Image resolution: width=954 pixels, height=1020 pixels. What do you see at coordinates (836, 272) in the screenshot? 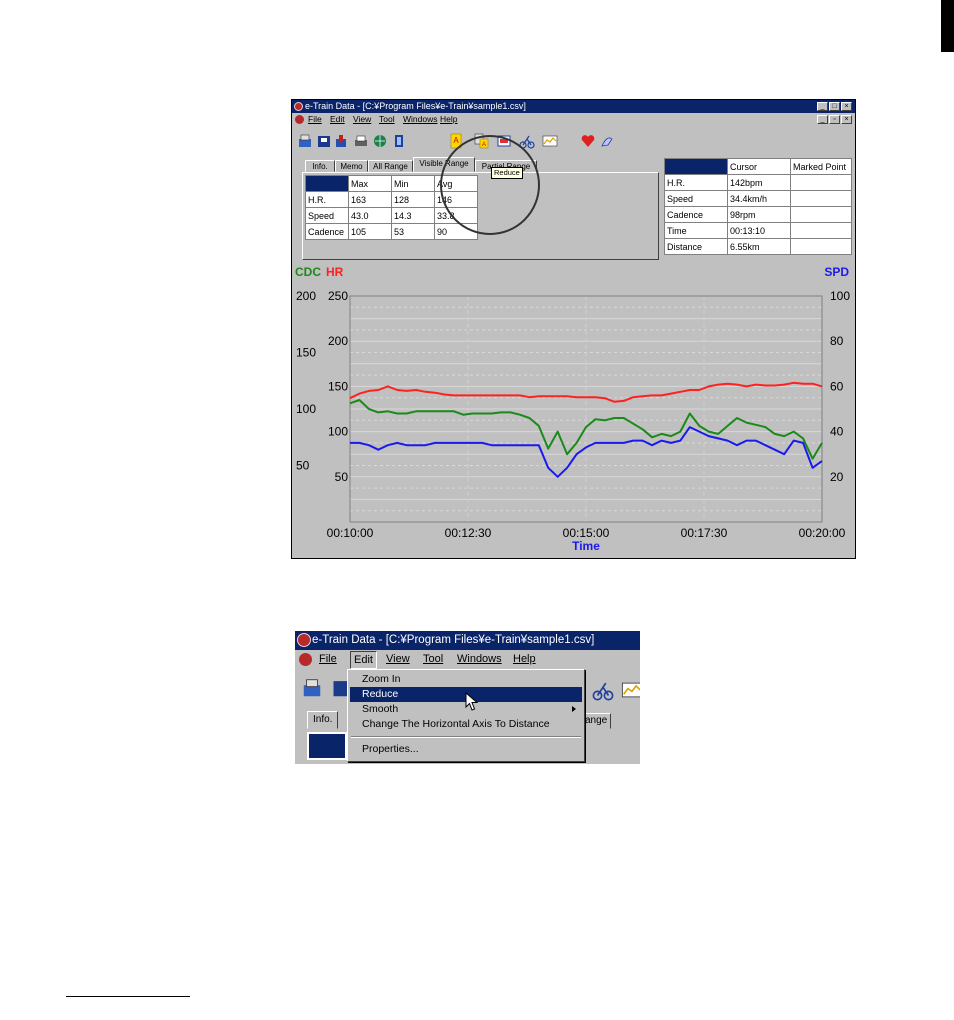
I see `spd-axis-label: SPD` at bounding box center [836, 272].